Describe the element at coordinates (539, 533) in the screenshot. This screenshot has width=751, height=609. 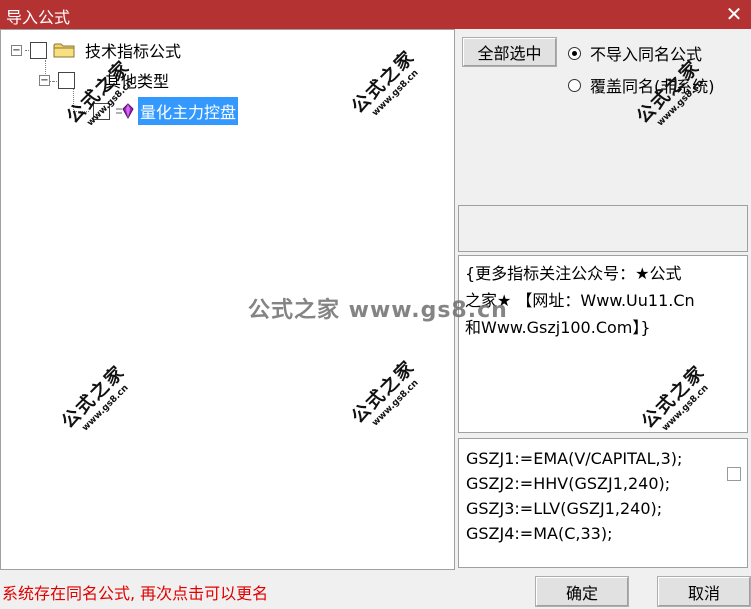
I see `code-line: GSZJ4:=MA(C,33);` at that location.